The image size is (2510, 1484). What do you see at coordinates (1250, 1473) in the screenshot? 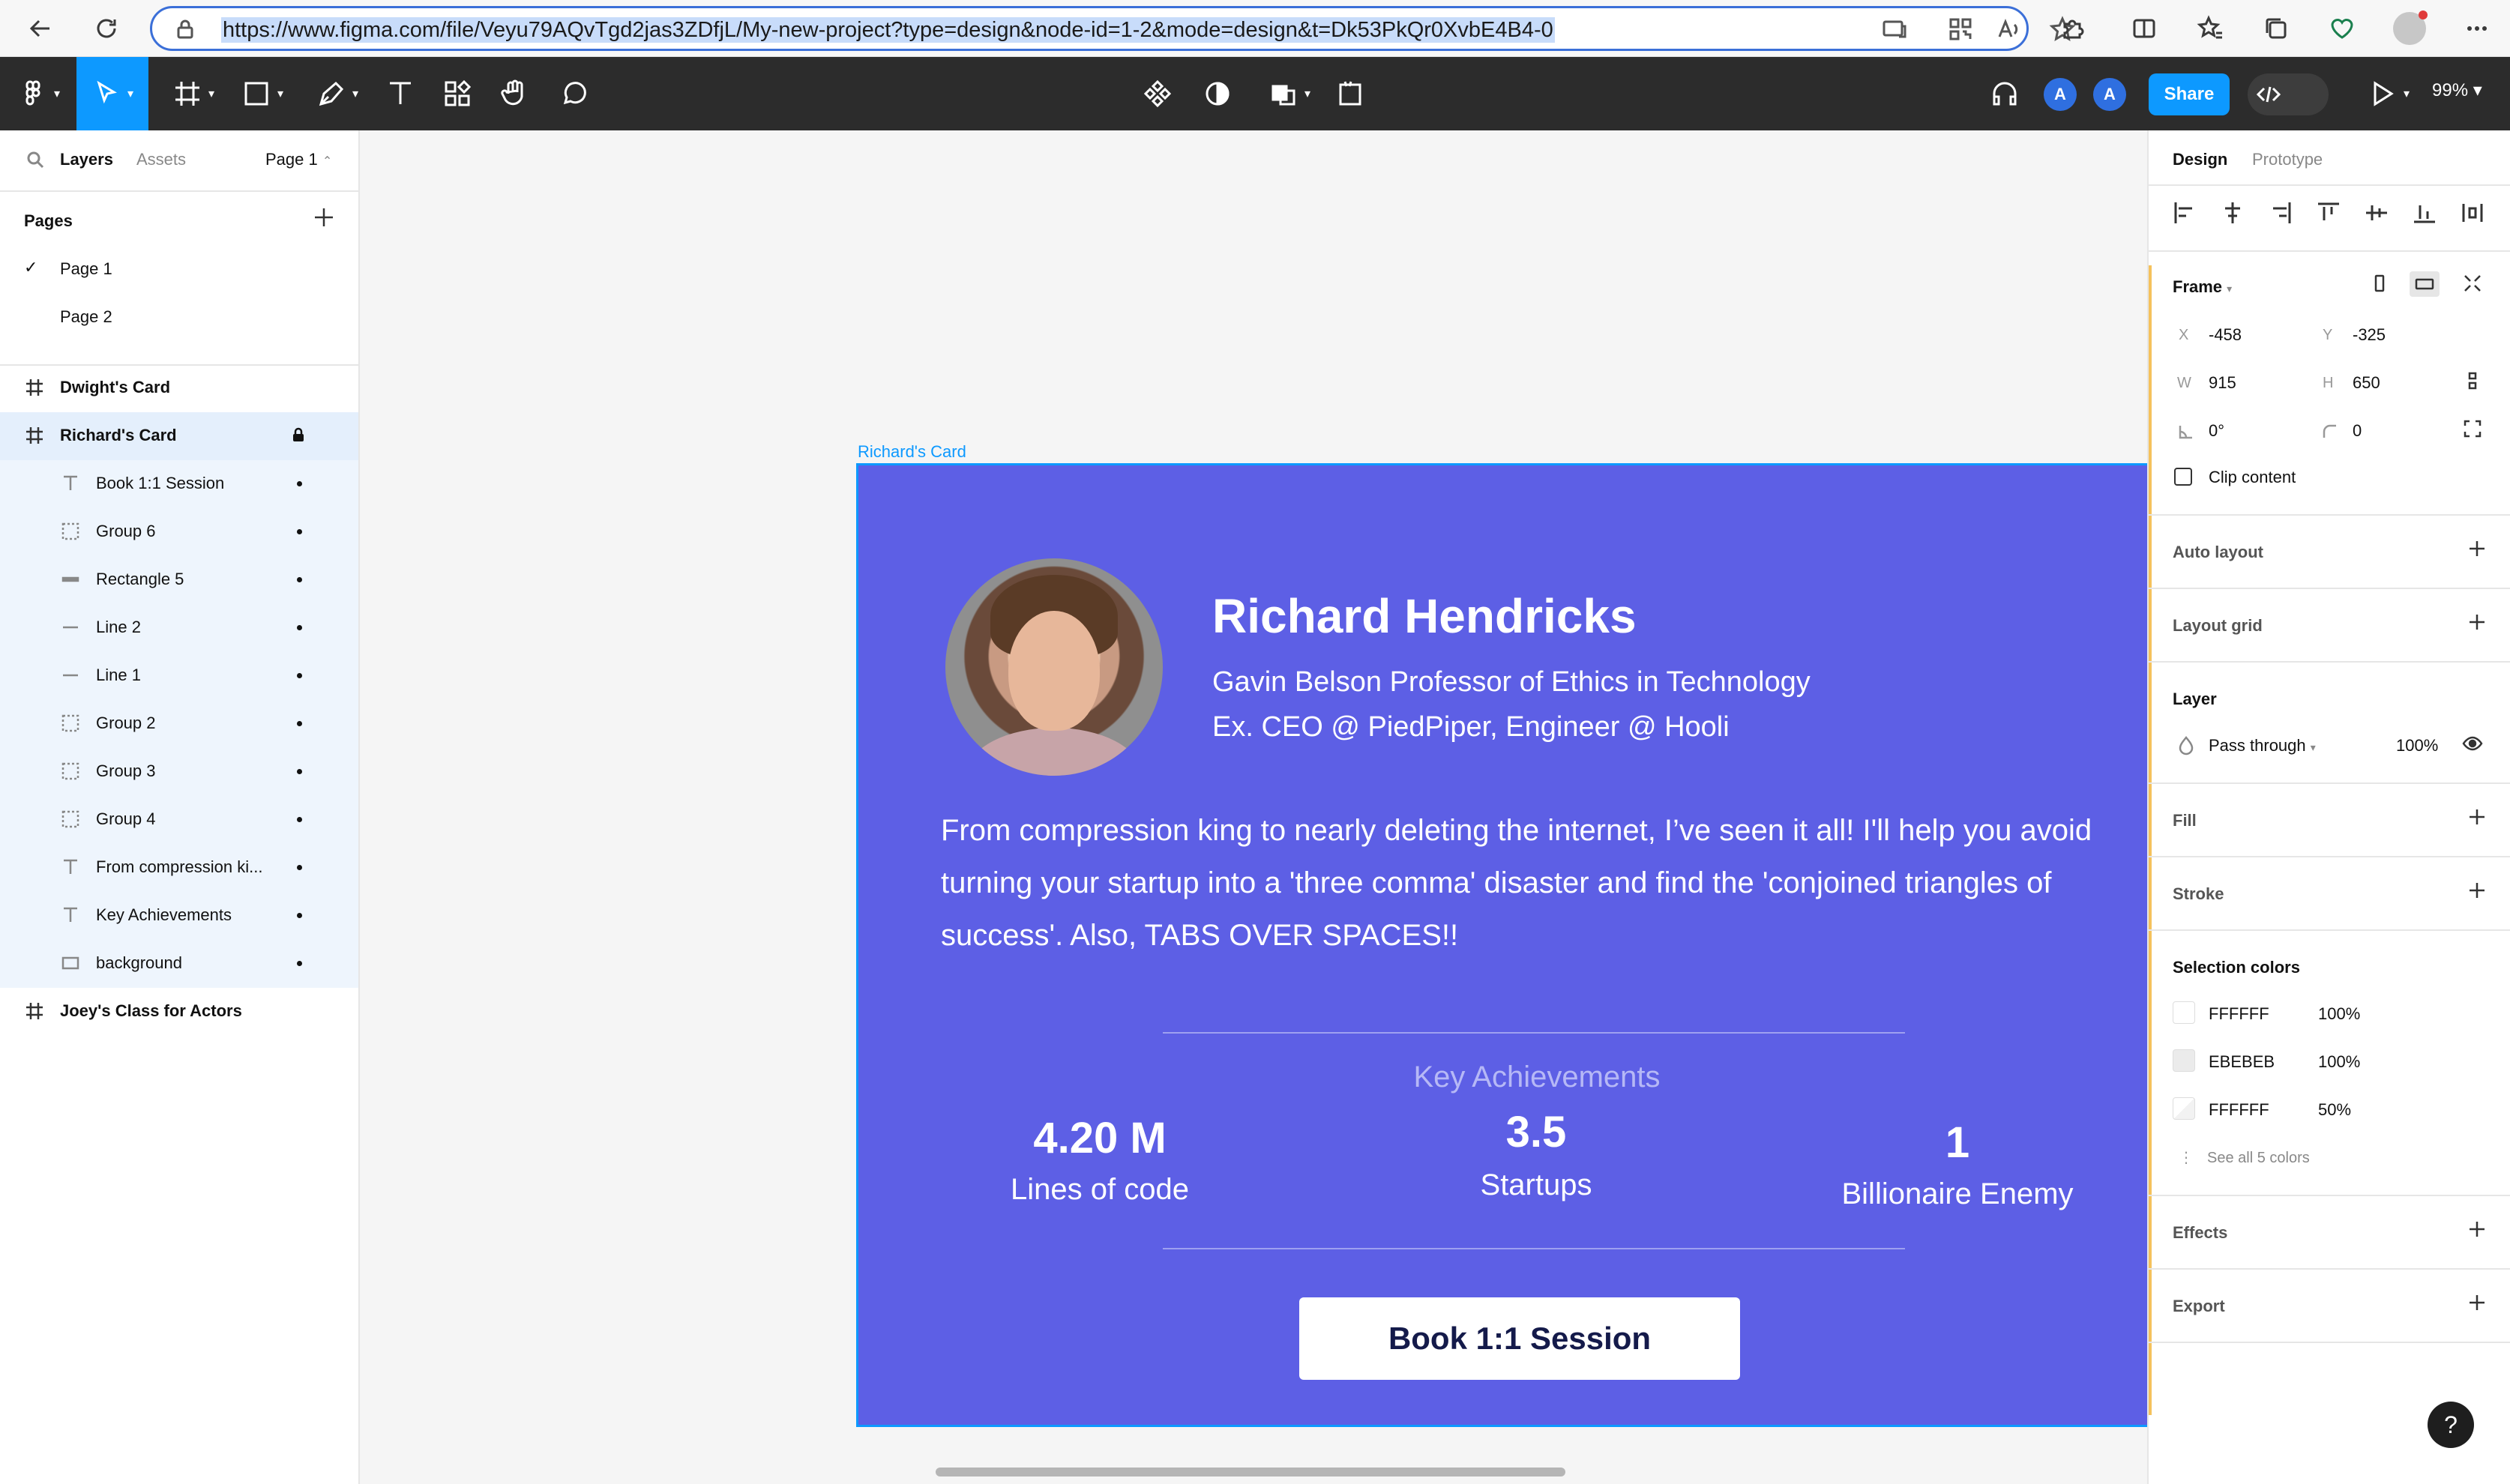
I see `horizontal-scrollbar` at bounding box center [1250, 1473].